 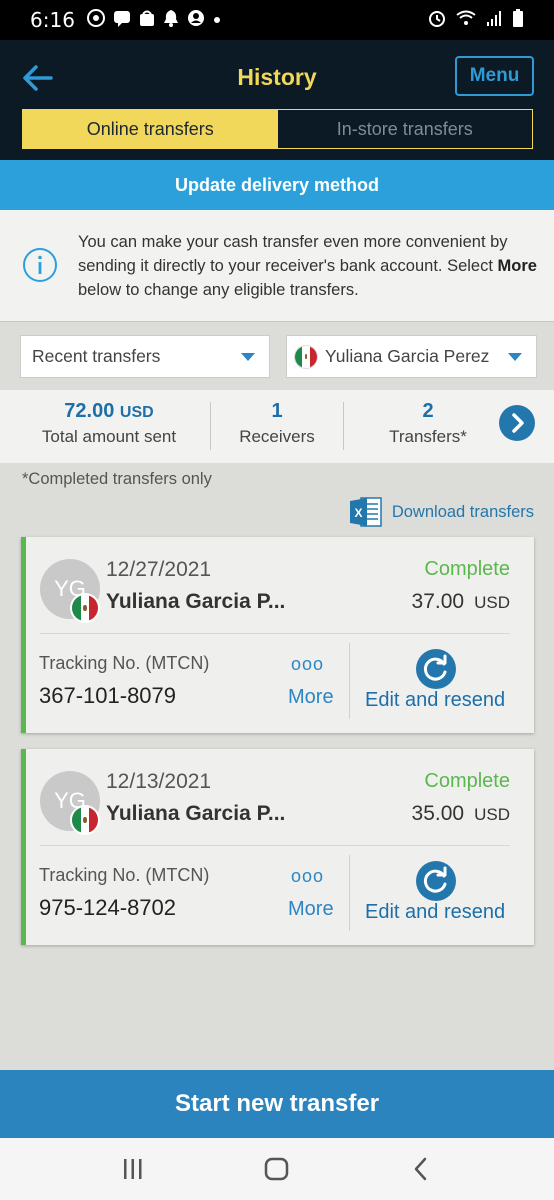 What do you see at coordinates (404, 129) in the screenshot?
I see `tab-in-store-transfers: In-store transfers` at bounding box center [404, 129].